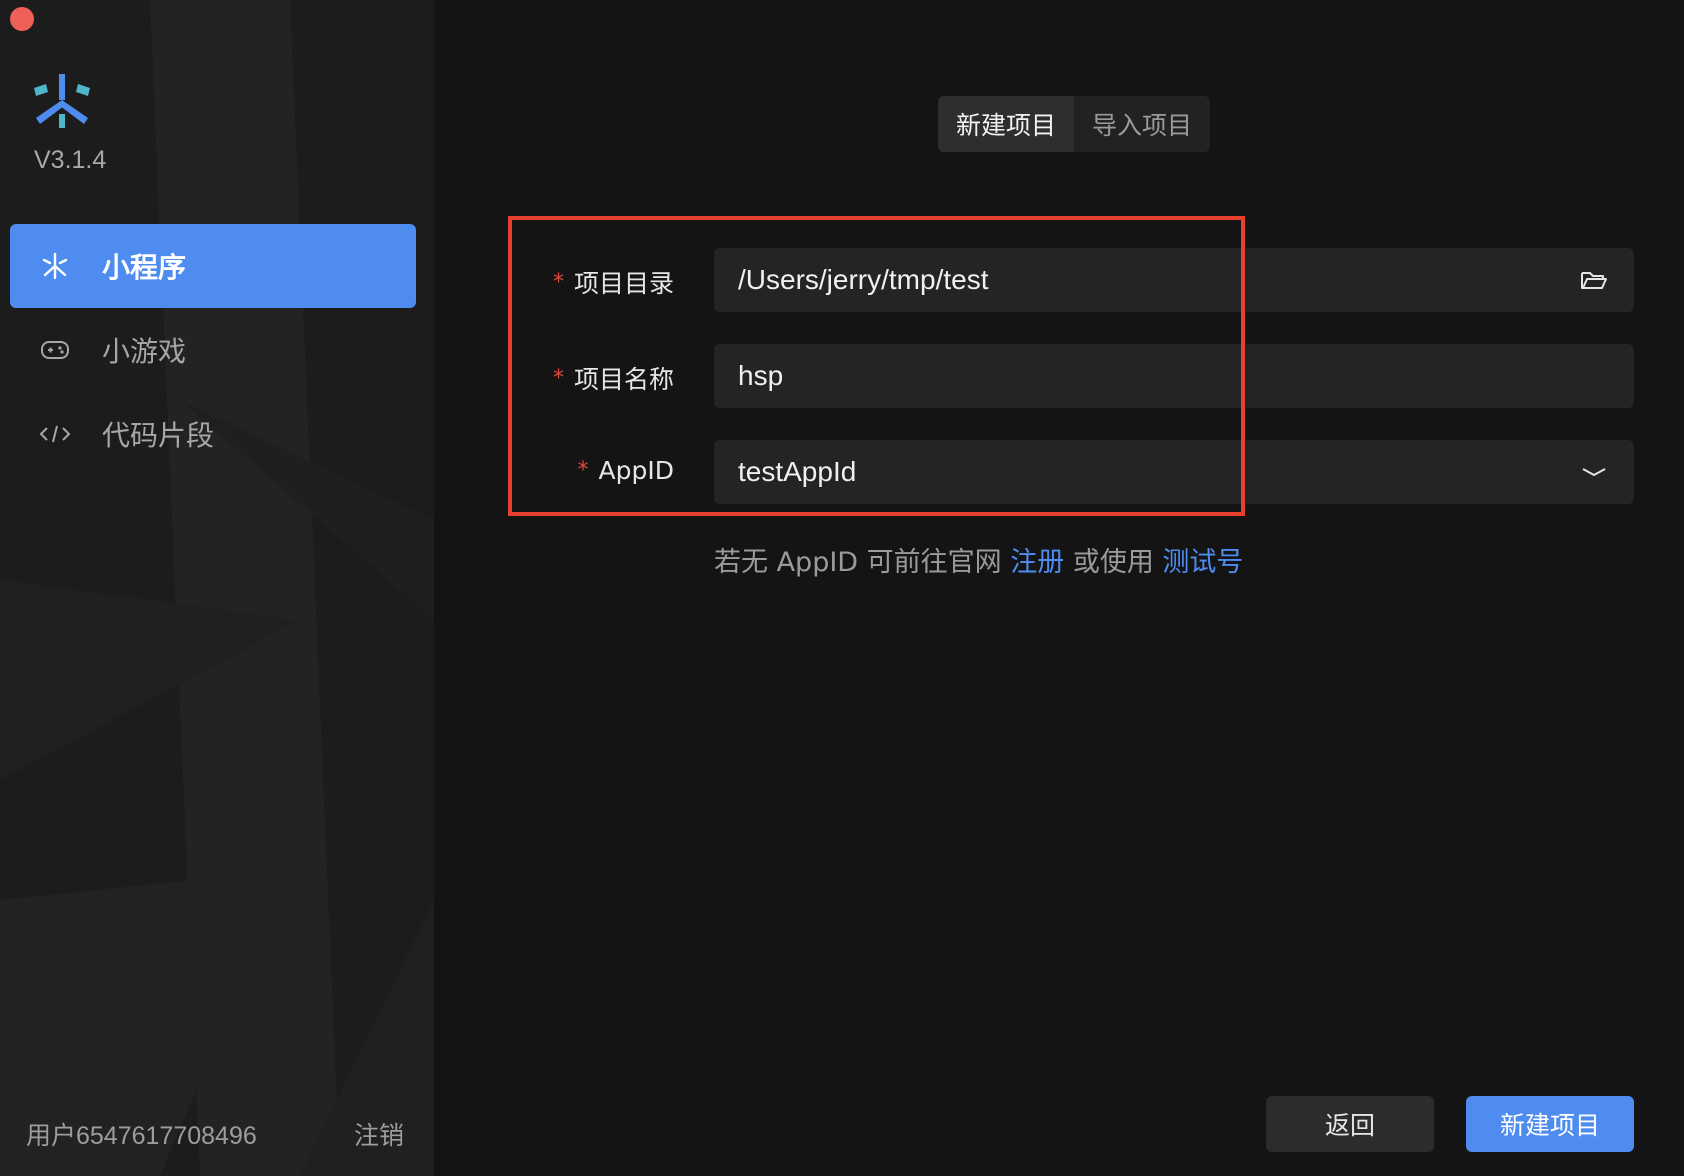 The height and width of the screenshot is (1176, 1684). What do you see at coordinates (144, 267) in the screenshot?
I see `sidebar-item-label: 小程序` at bounding box center [144, 267].